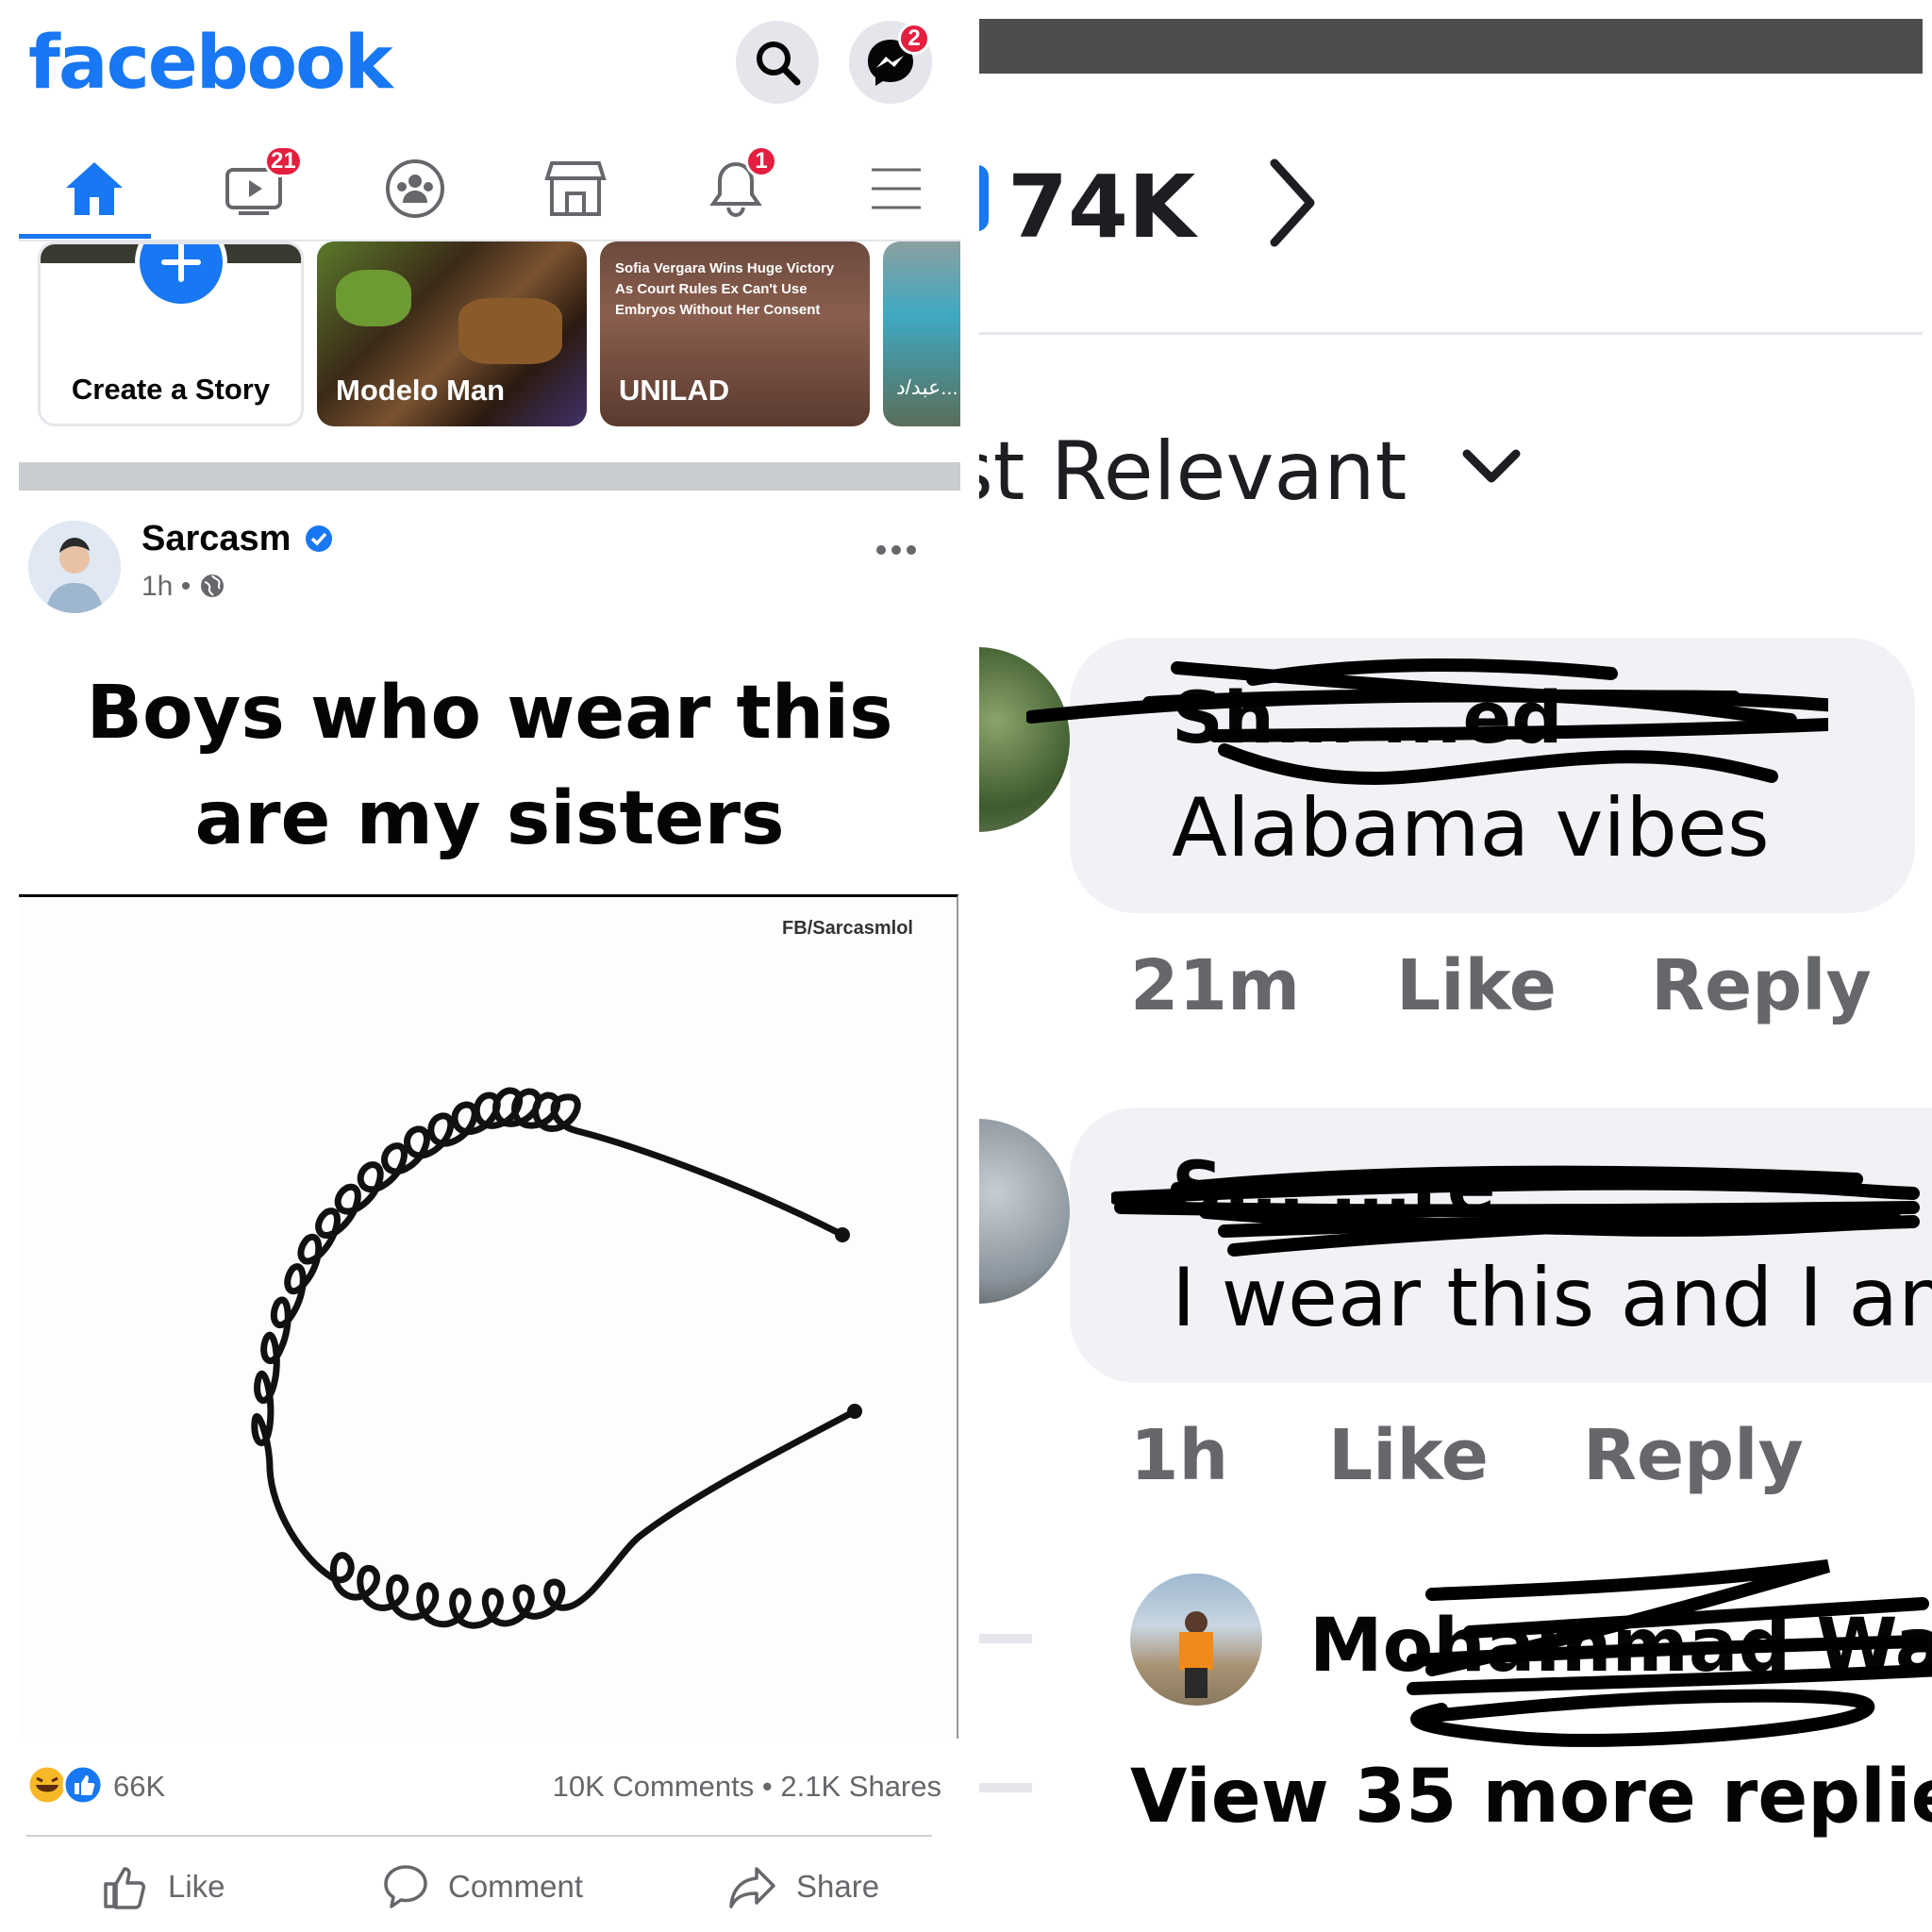 The height and width of the screenshot is (1932, 1932). What do you see at coordinates (1102, 208) in the screenshot?
I see `reaction-total-value: 74K` at bounding box center [1102, 208].